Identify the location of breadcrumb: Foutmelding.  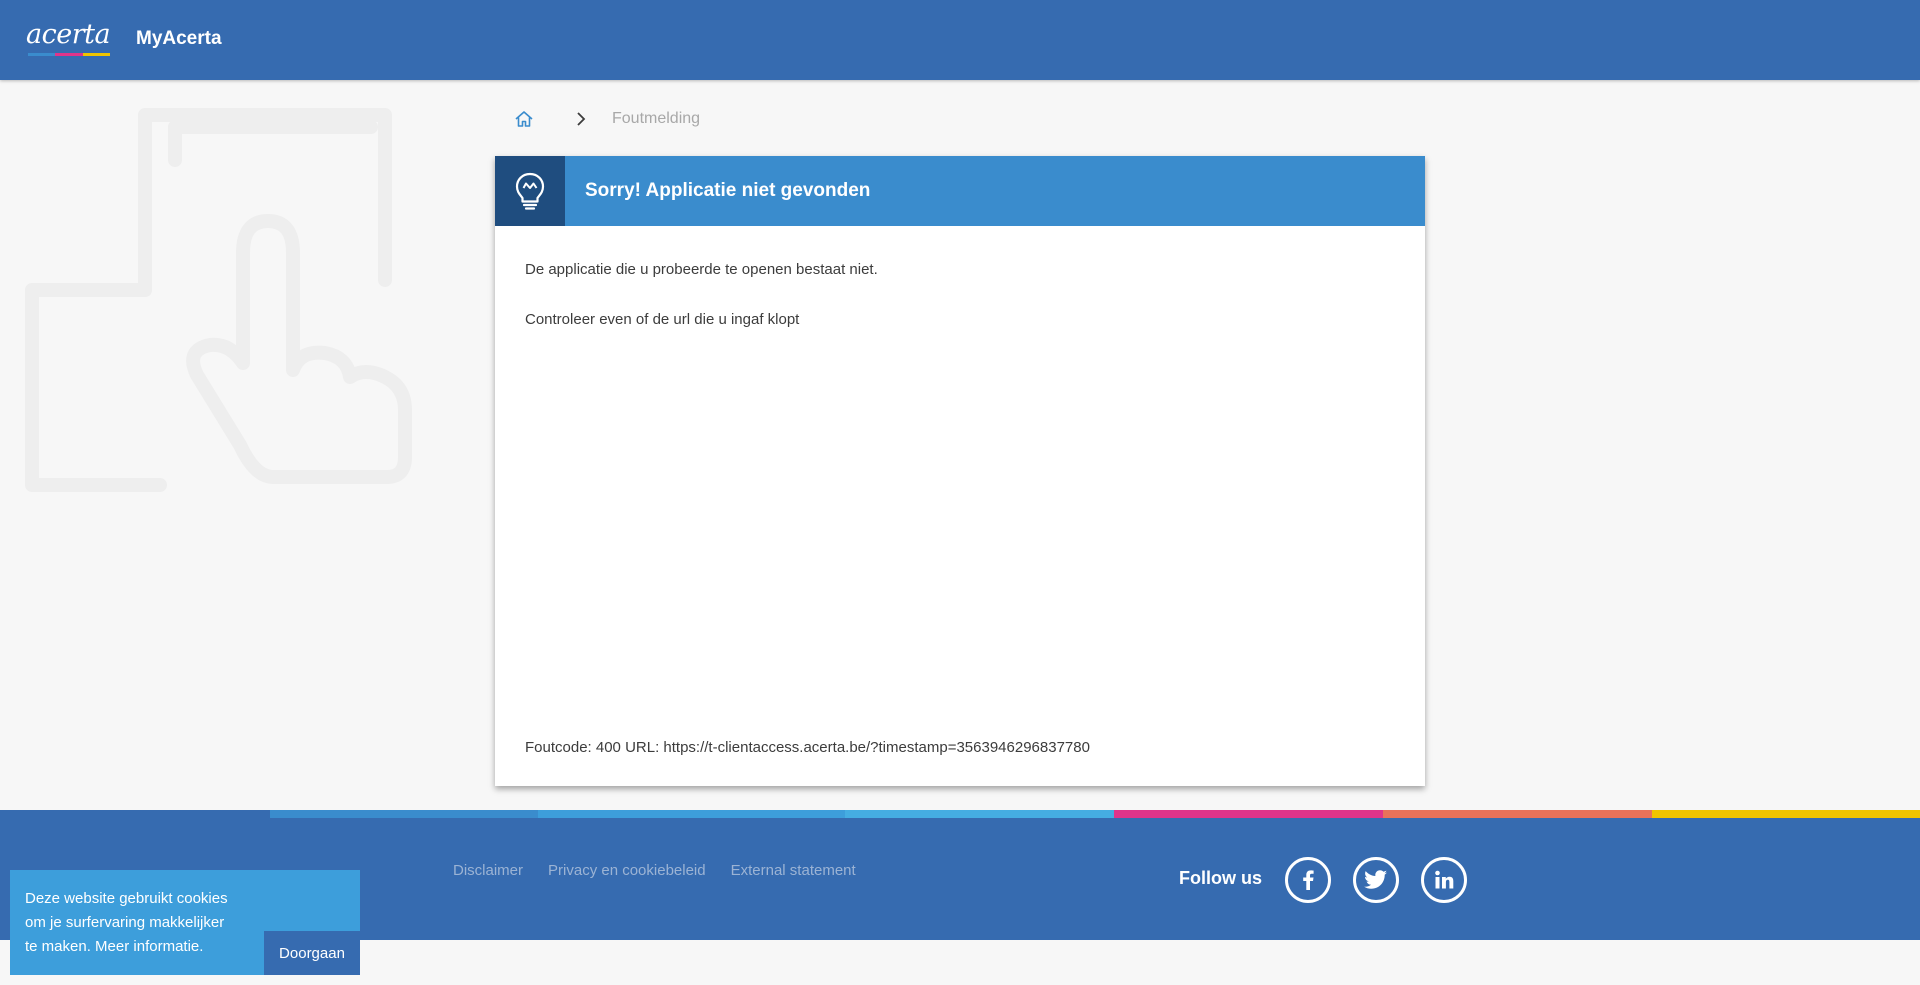
(607, 119).